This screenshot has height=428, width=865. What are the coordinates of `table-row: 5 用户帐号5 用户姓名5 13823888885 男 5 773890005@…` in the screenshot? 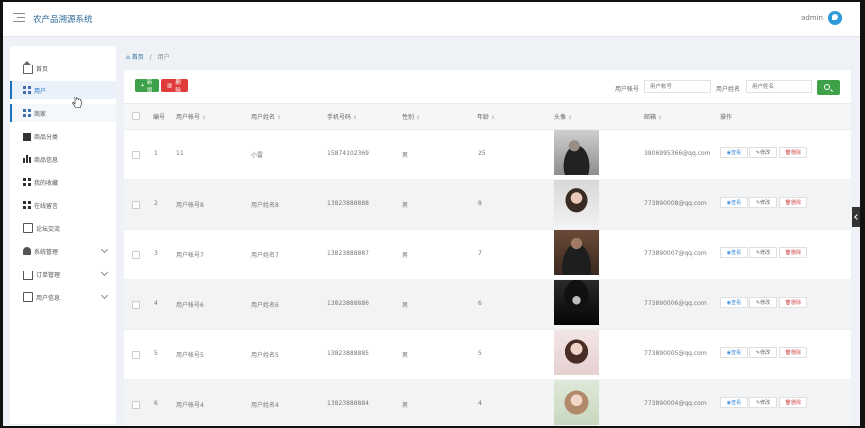 It's located at (487, 354).